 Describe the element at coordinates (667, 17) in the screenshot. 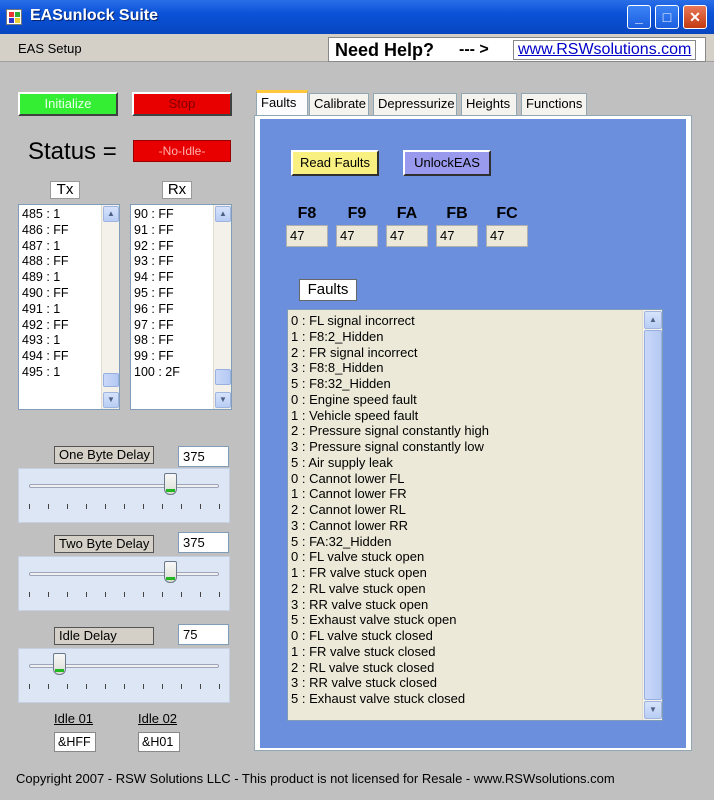

I see `maximize-button: □` at that location.